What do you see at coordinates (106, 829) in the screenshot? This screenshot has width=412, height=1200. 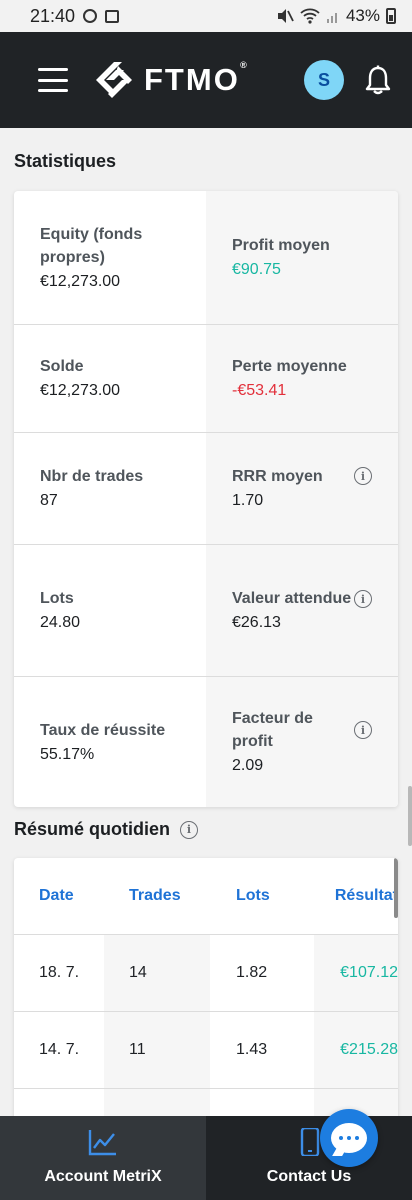 I see `daily-summary-title: Résumé quotidien i` at bounding box center [106, 829].